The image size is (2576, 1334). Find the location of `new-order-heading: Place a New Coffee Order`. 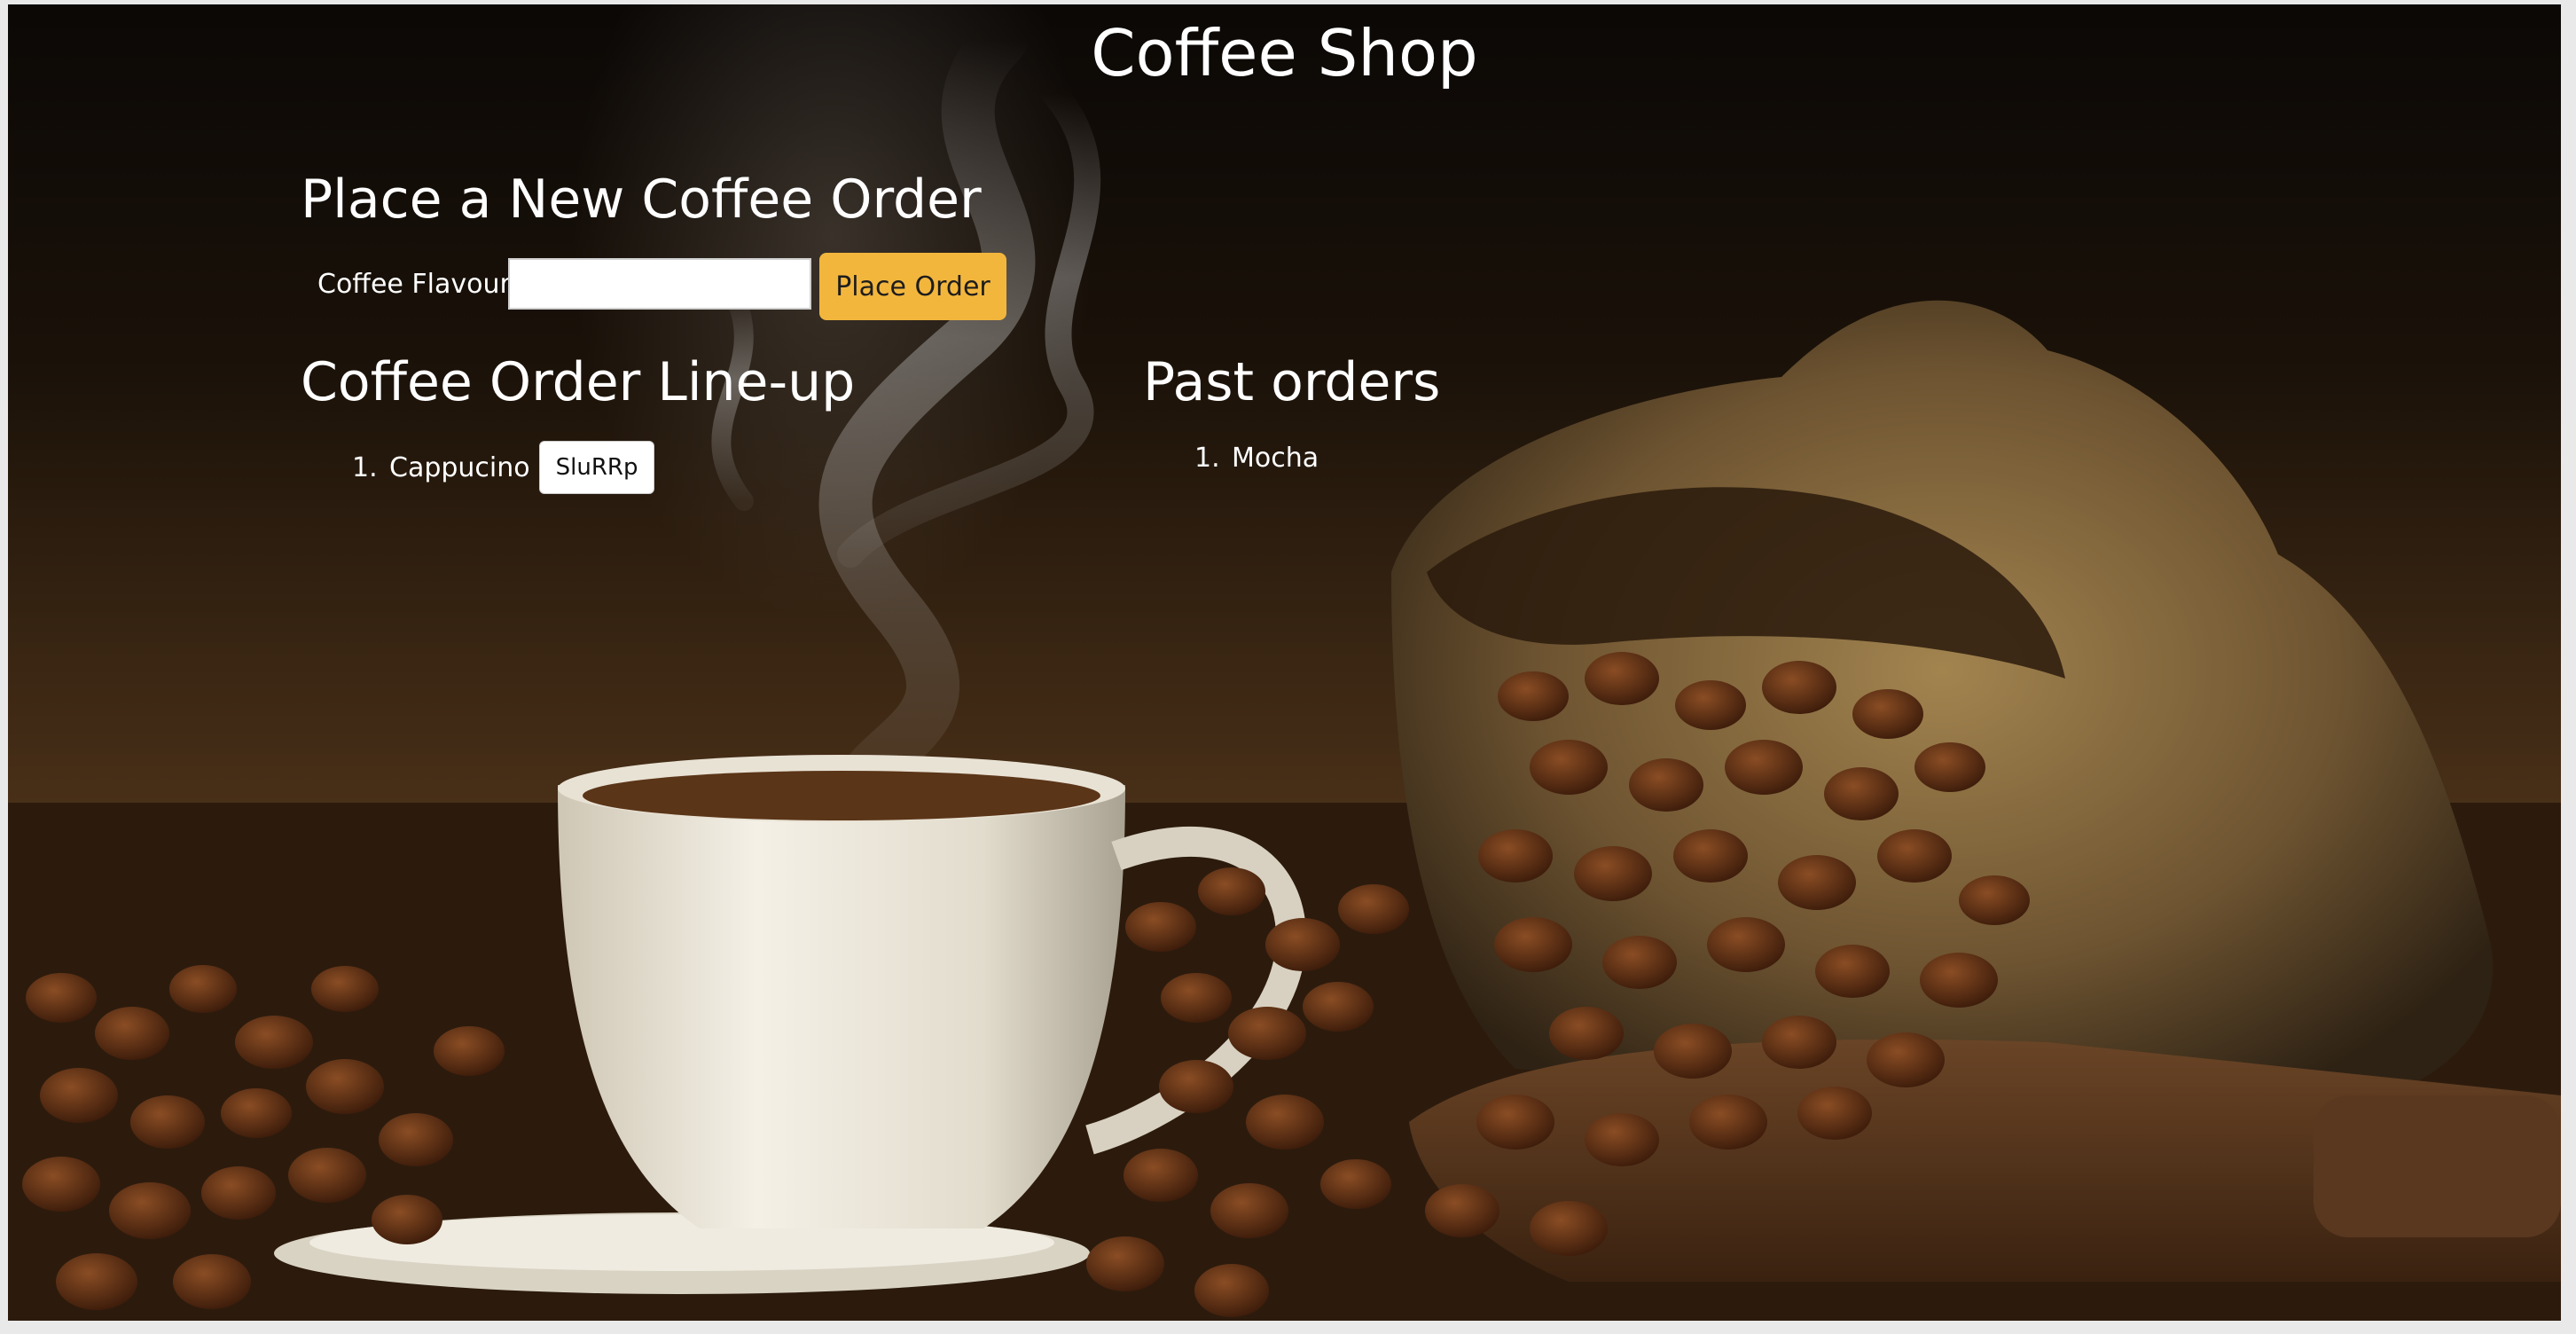

new-order-heading: Place a New Coffee Order is located at coordinates (641, 200).